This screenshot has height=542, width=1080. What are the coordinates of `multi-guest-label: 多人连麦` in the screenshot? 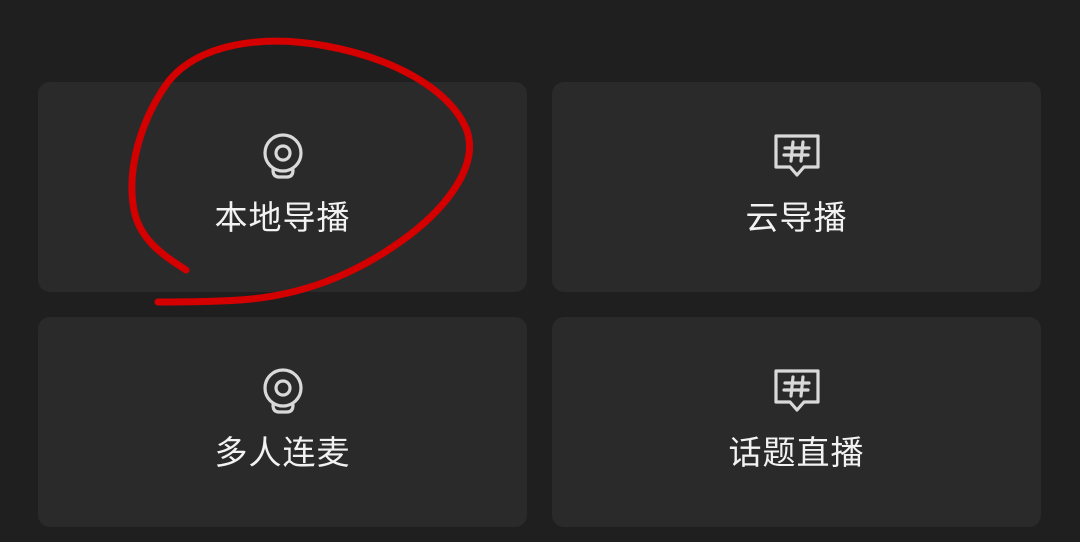 It's located at (282, 452).